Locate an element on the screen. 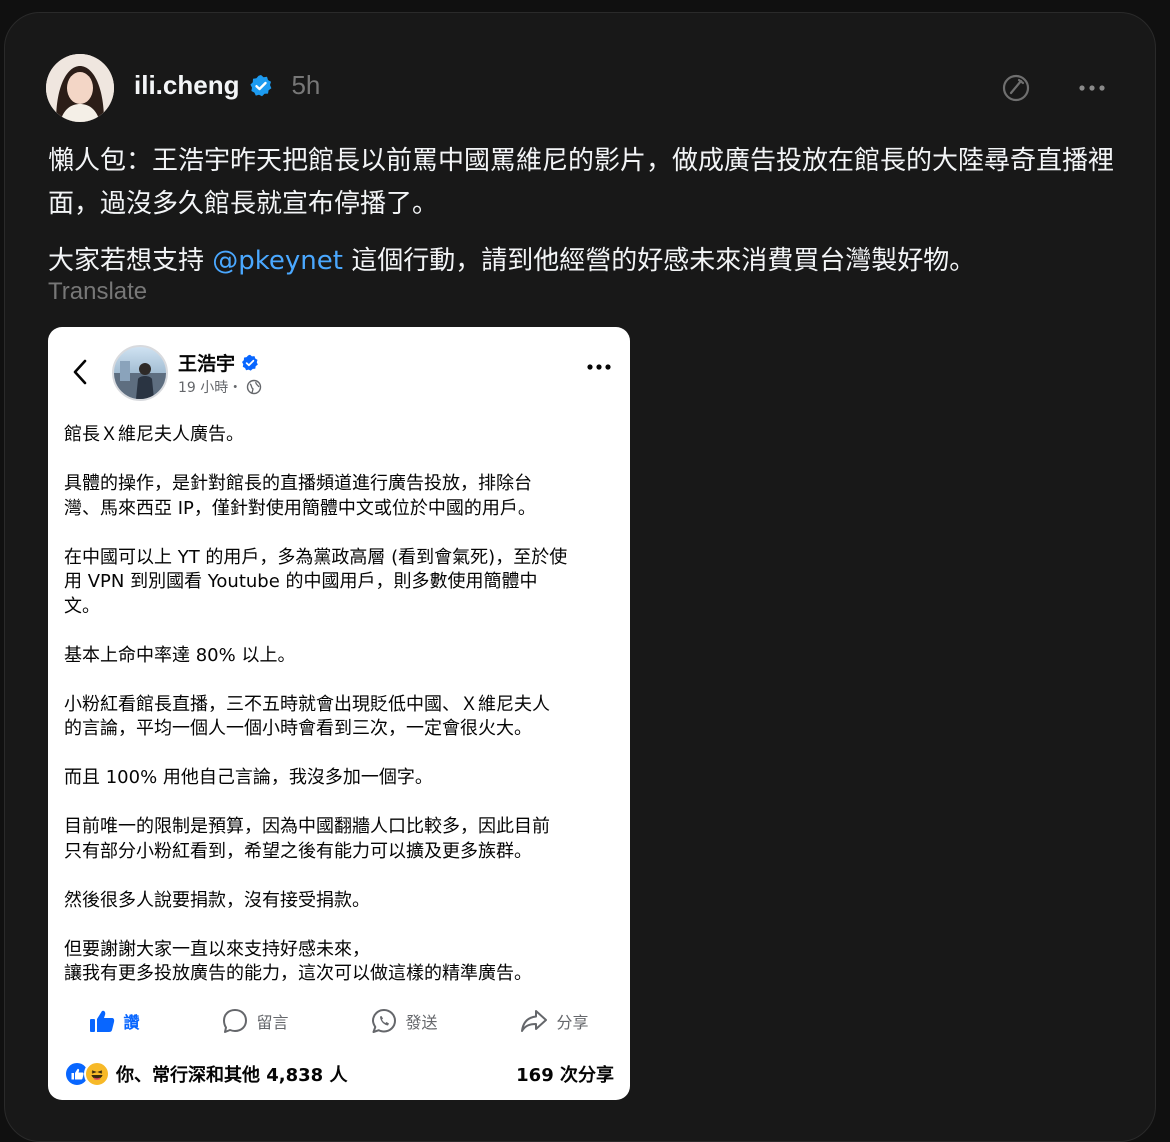 The image size is (1170, 1142). embedded-verified-icon is located at coordinates (250, 362).